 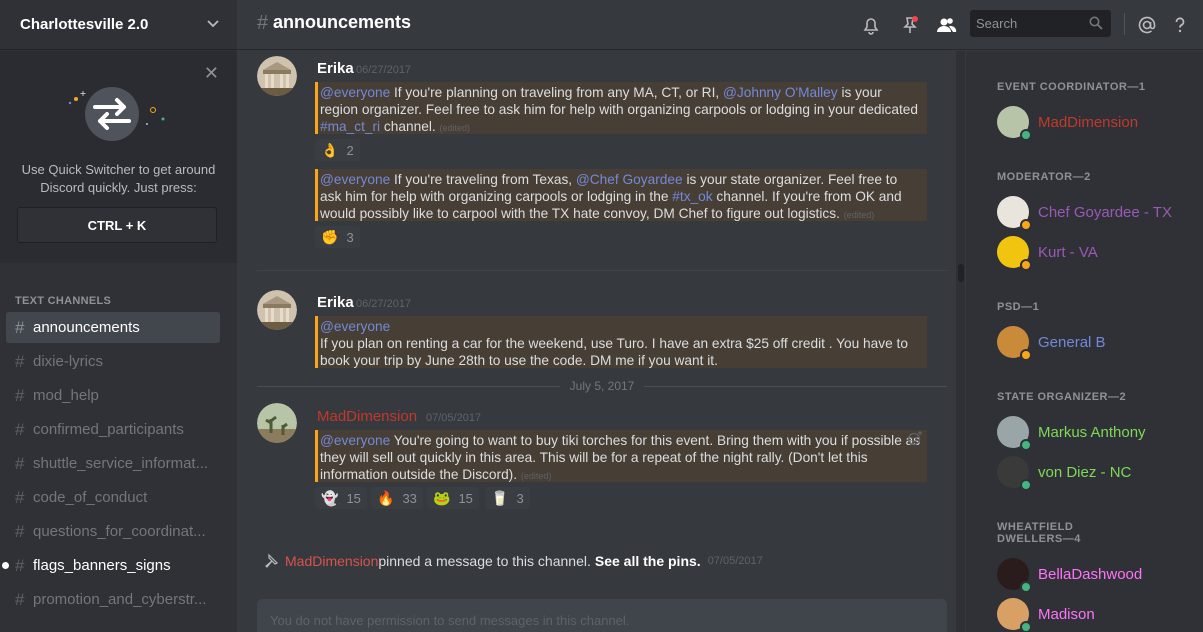 I want to click on system-user: MadDimension, so click(x=331, y=561).